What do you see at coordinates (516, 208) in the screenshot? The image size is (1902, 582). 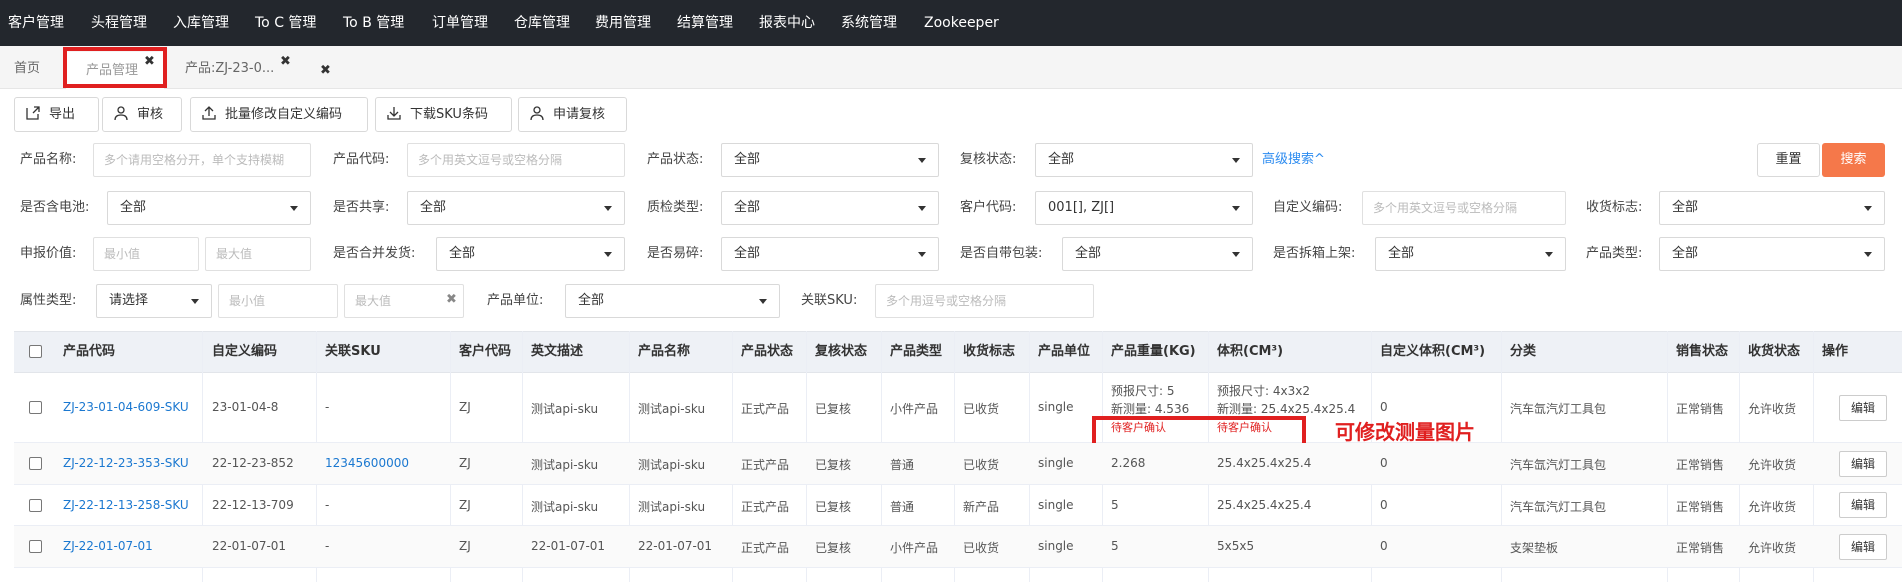 I see `shared-select: 全部` at bounding box center [516, 208].